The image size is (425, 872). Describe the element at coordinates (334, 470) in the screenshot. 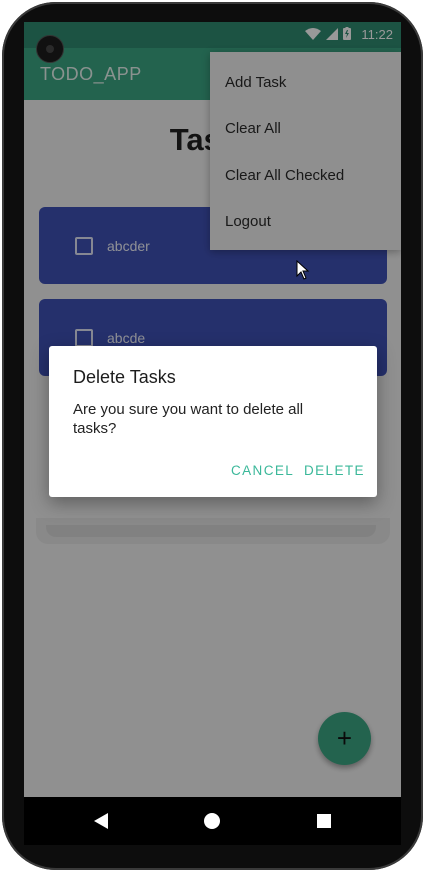

I see `delete-button: DELETE` at that location.